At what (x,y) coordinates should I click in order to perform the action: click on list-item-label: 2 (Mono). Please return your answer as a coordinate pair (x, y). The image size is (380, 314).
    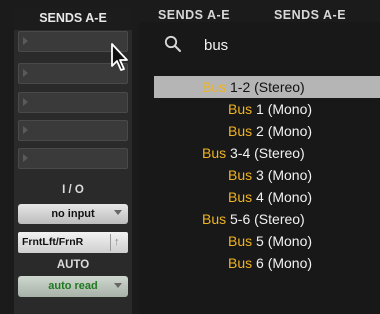
    Looking at the image, I should click on (282, 131).